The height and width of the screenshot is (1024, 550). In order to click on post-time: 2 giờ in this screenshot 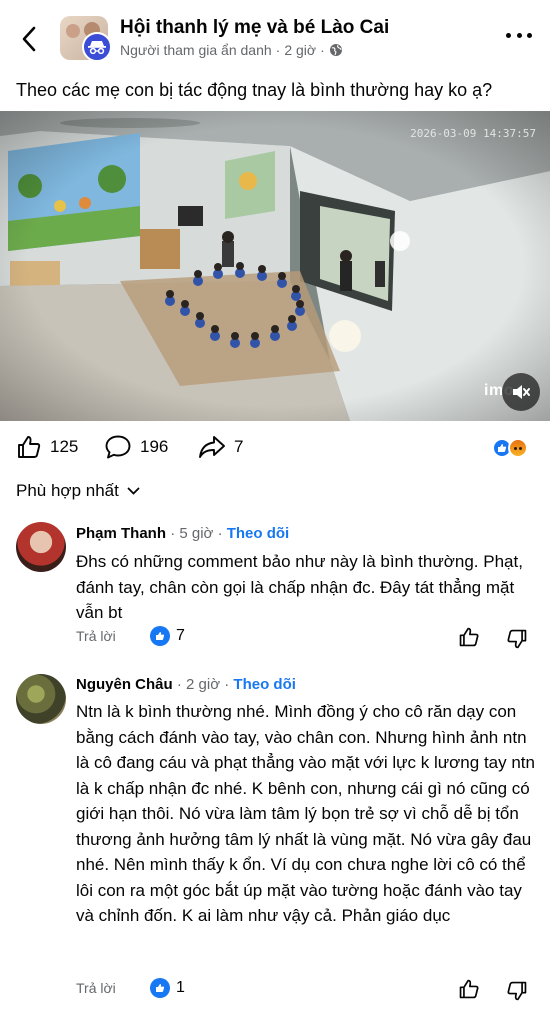, I will do `click(300, 50)`.